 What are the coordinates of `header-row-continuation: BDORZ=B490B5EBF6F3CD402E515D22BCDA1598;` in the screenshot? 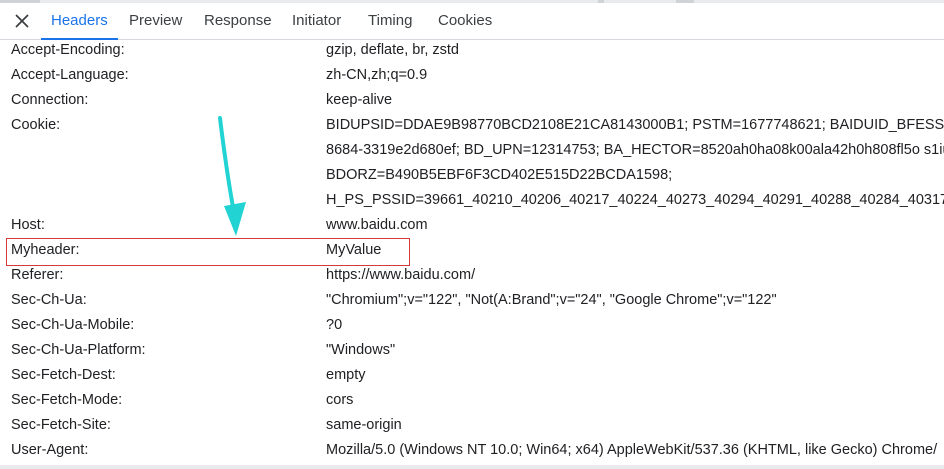 It's located at (472, 177).